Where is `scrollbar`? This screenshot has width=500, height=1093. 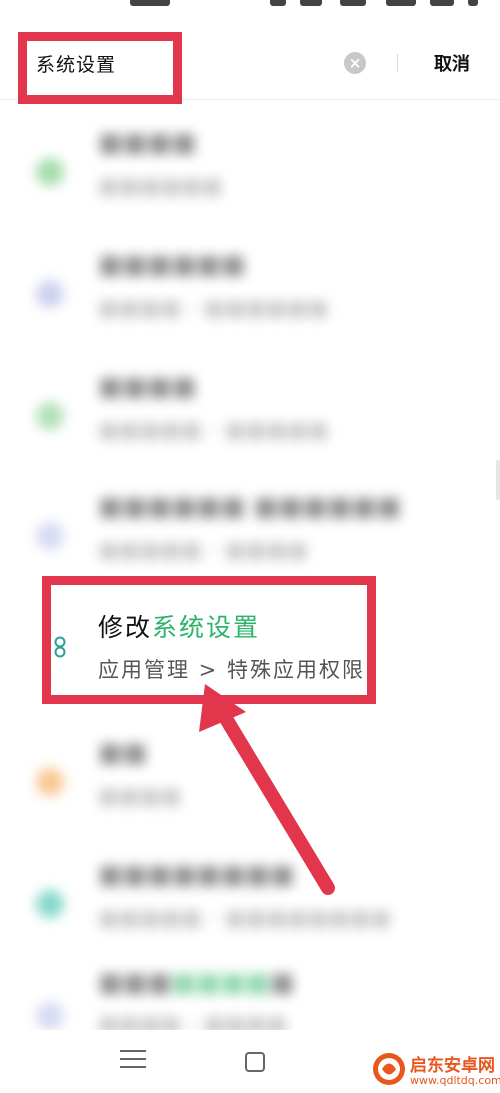 scrollbar is located at coordinates (498, 480).